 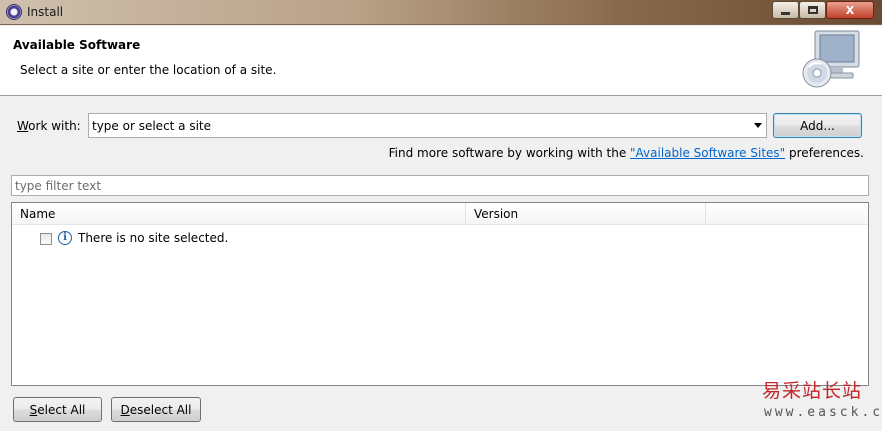 I want to click on find-more-suffix: preferences., so click(x=824, y=153).